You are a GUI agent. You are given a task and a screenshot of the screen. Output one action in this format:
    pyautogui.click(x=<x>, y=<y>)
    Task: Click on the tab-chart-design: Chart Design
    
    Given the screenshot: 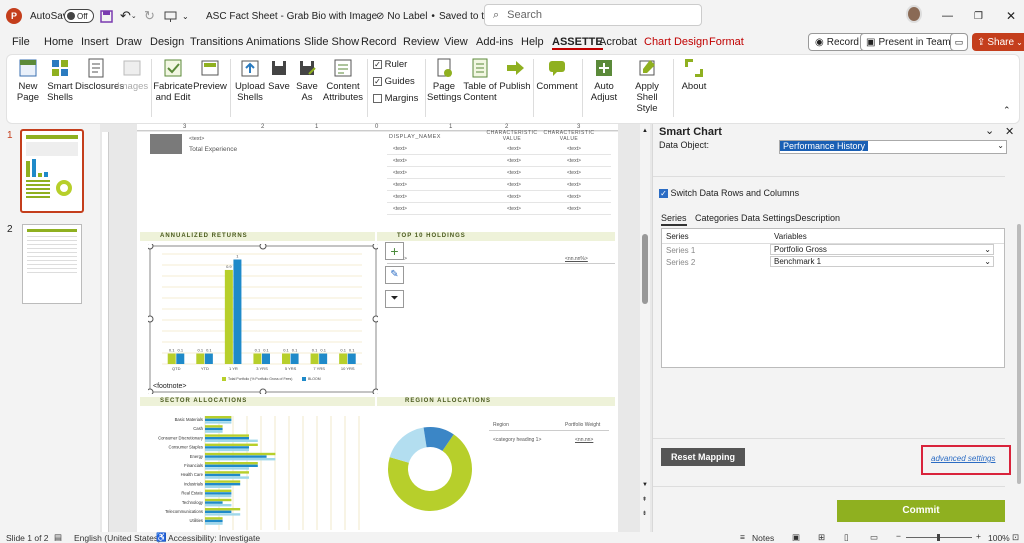 What is the action you would take?
    pyautogui.click(x=676, y=42)
    